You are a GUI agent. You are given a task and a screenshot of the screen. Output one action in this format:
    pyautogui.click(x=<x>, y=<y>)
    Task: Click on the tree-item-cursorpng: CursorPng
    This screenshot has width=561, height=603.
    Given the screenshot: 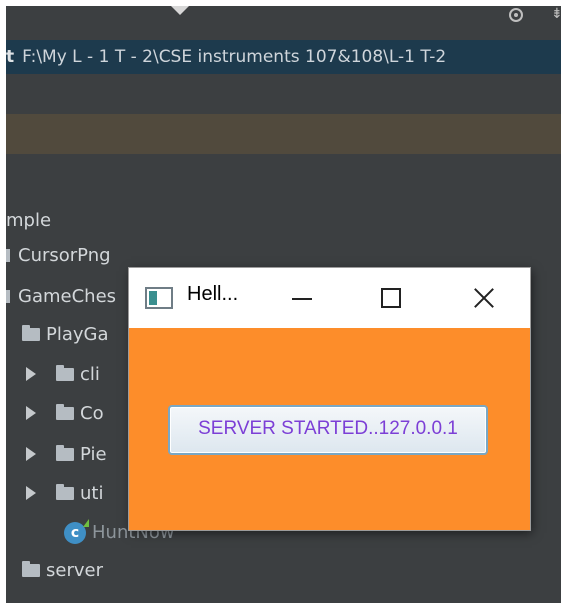 What is the action you would take?
    pyautogui.click(x=58, y=256)
    